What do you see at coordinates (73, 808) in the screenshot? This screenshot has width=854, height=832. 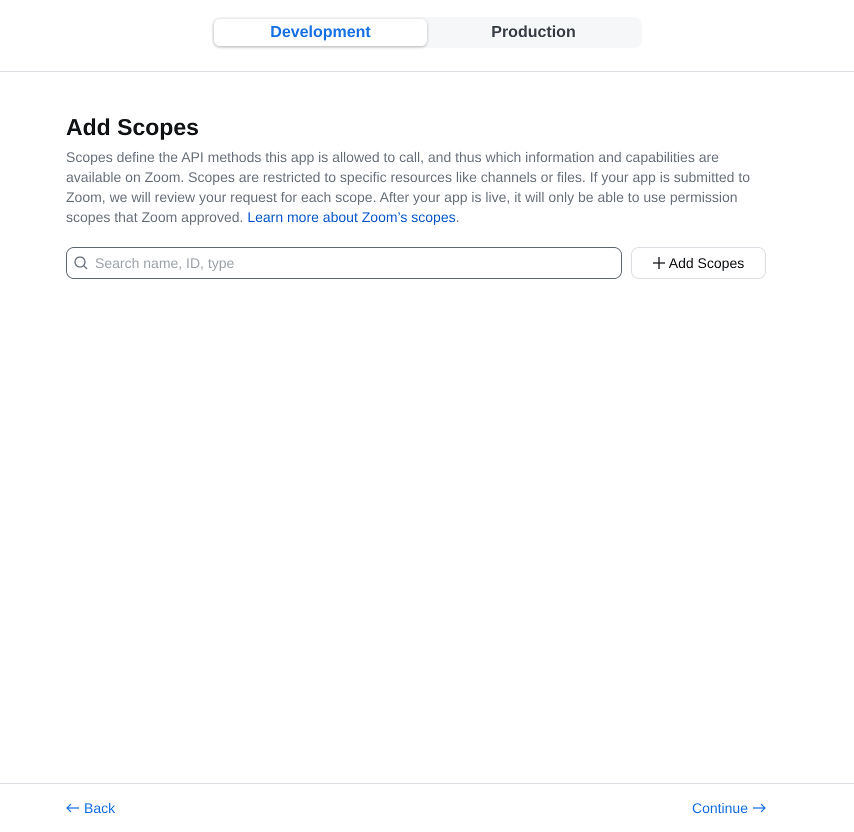 I see `left-arrow-icon` at bounding box center [73, 808].